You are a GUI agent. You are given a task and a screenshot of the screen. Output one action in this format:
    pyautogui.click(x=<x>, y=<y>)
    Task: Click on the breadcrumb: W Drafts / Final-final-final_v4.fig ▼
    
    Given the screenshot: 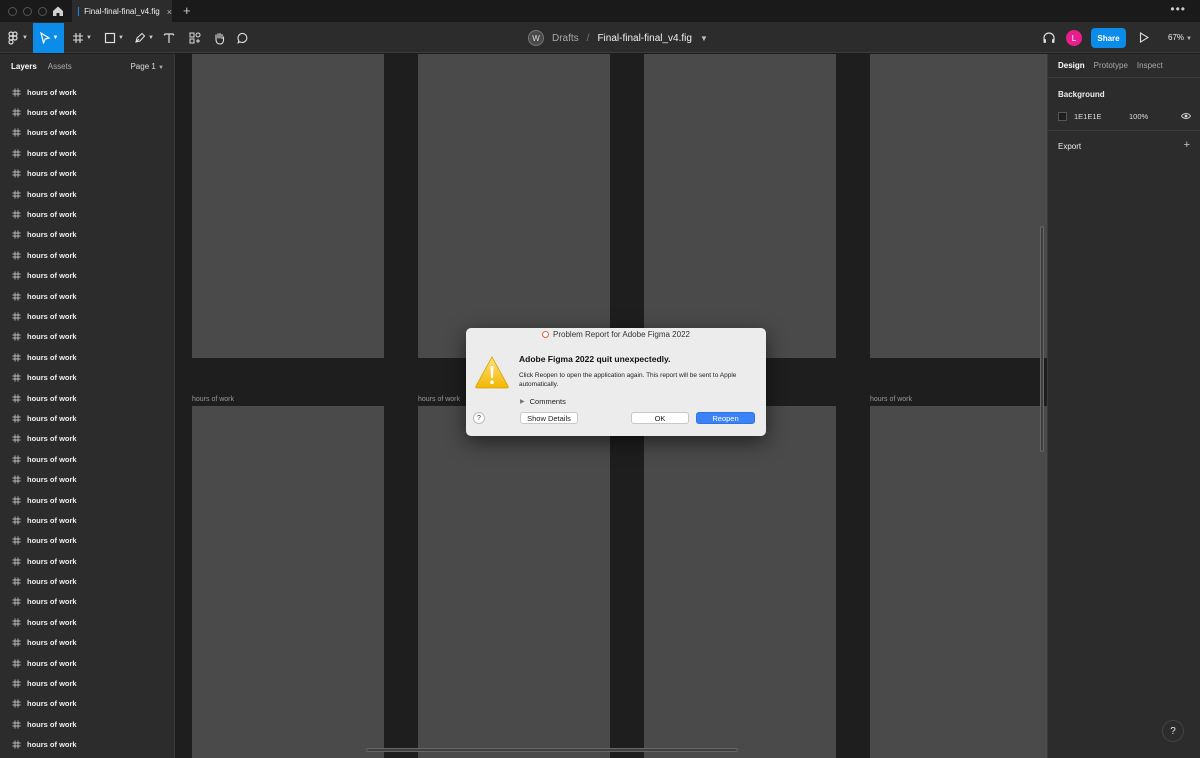 What is the action you would take?
    pyautogui.click(x=618, y=38)
    